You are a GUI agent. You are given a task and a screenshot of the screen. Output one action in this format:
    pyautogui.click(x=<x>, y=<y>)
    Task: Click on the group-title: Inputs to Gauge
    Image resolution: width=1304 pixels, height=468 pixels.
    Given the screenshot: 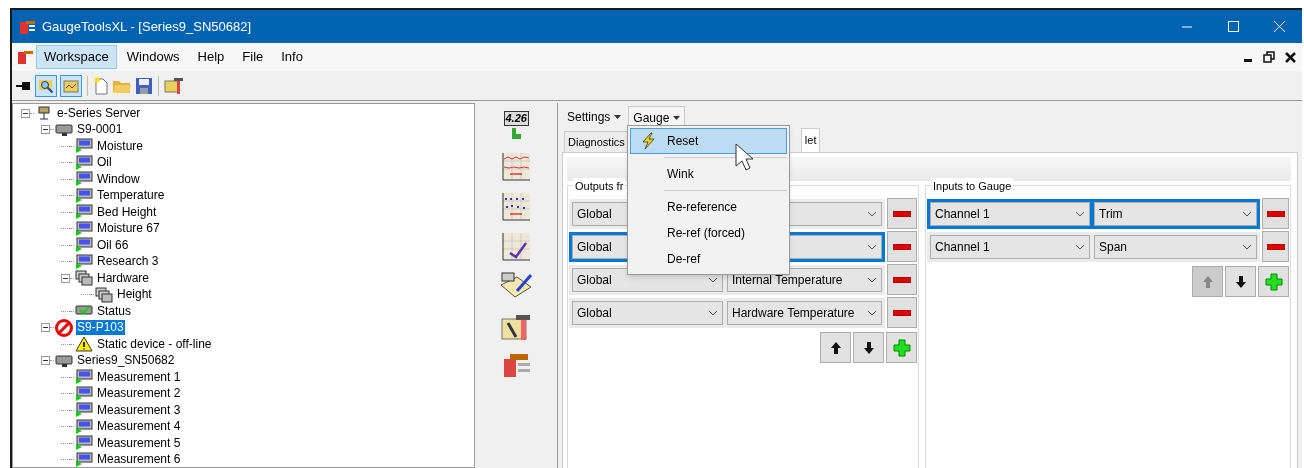 What is the action you would take?
    pyautogui.click(x=972, y=186)
    